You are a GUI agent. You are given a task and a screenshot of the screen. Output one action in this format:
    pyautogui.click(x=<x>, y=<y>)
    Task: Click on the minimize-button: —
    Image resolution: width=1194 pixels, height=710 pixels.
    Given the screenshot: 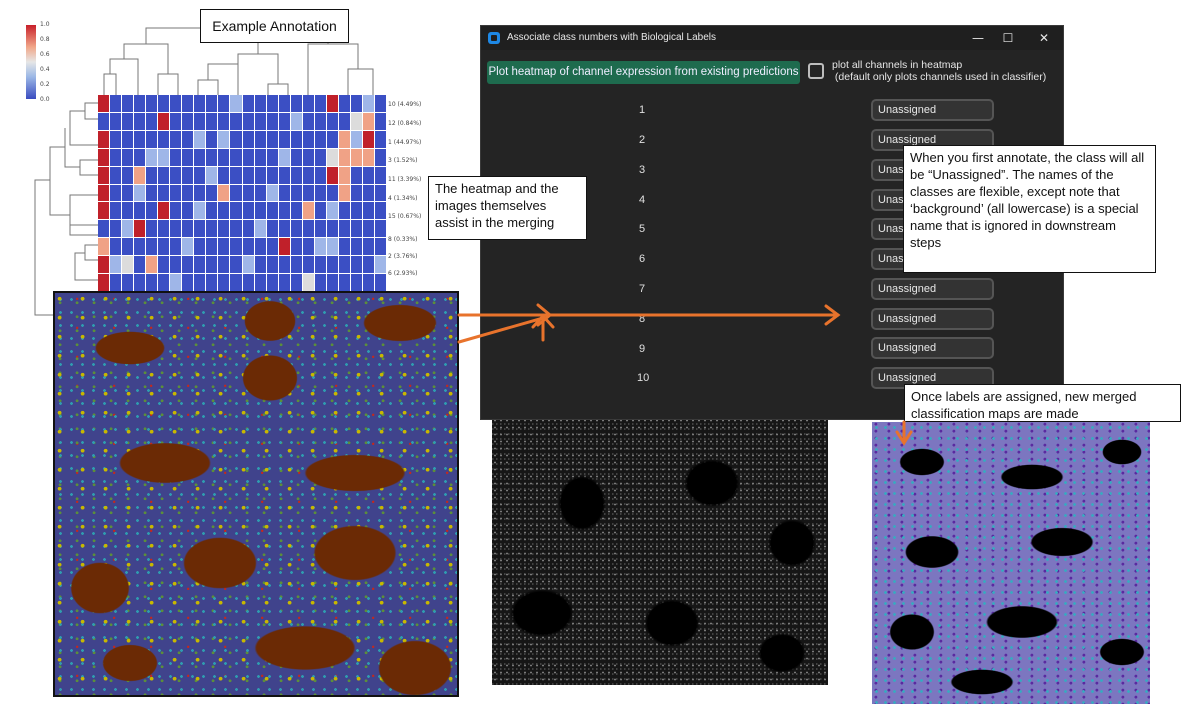 What is the action you would take?
    pyautogui.click(x=978, y=38)
    